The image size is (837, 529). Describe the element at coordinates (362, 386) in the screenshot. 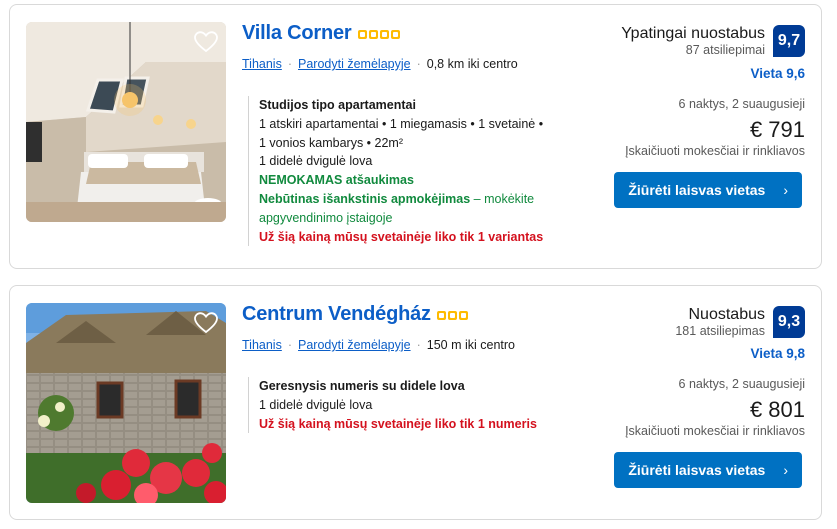

I see `room-name: Geresnysis numeris su didele lova` at that location.